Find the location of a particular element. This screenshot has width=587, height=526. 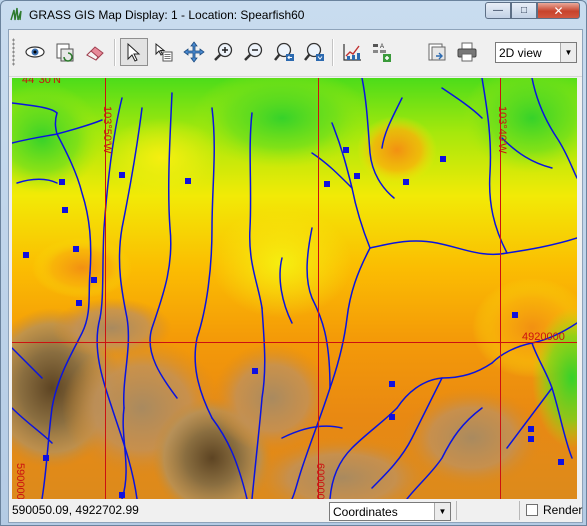

display-map-button is located at coordinates (35, 52).